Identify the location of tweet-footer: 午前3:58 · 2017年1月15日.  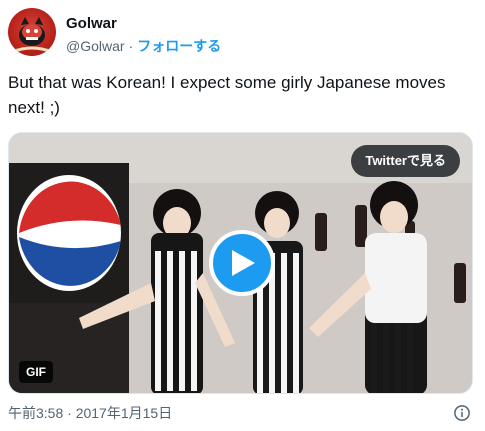
(240, 413).